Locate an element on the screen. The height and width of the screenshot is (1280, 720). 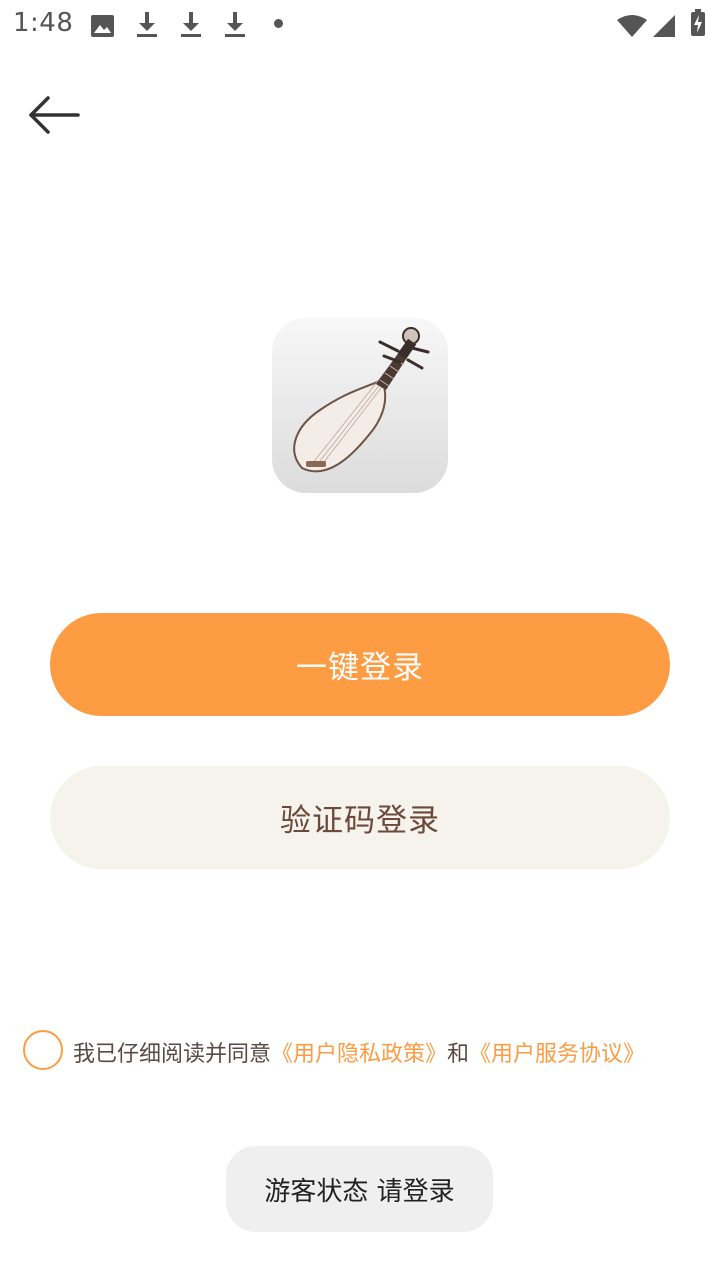
agreement-prefix: 我已仔细阅读并同意 is located at coordinates (172, 1054).